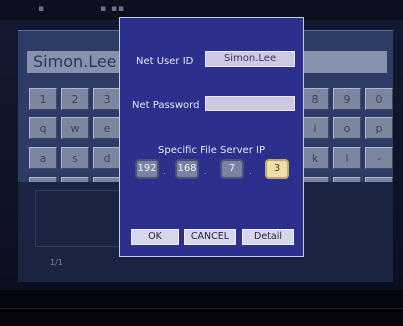  What do you see at coordinates (347, 158) in the screenshot?
I see `key-l: l` at bounding box center [347, 158].